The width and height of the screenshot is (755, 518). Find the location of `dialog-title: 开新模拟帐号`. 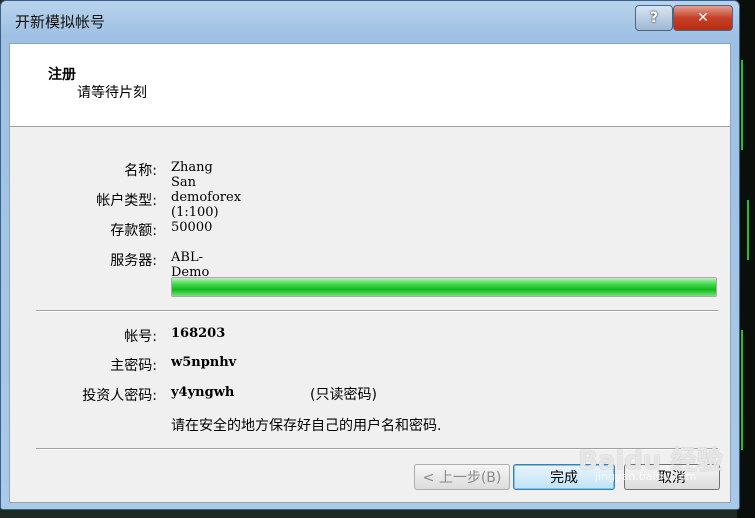

dialog-title: 开新模拟帐号 is located at coordinates (60, 22).